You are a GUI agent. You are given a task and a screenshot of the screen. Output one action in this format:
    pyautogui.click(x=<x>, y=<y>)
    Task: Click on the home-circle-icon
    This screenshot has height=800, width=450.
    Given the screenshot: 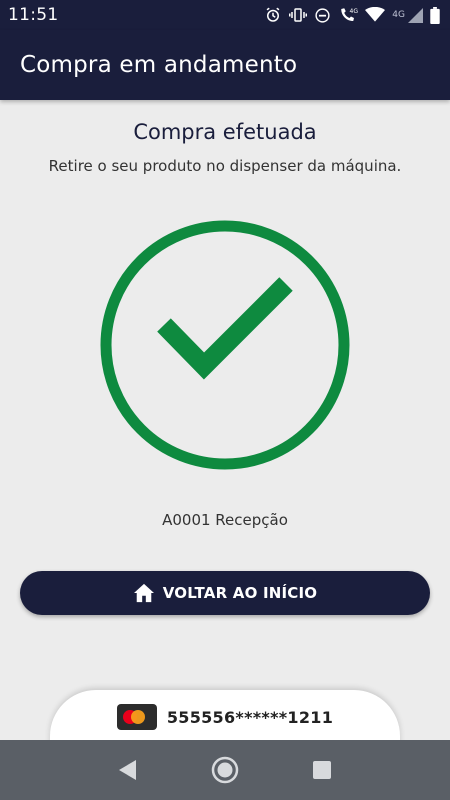 What is the action you would take?
    pyautogui.click(x=225, y=770)
    